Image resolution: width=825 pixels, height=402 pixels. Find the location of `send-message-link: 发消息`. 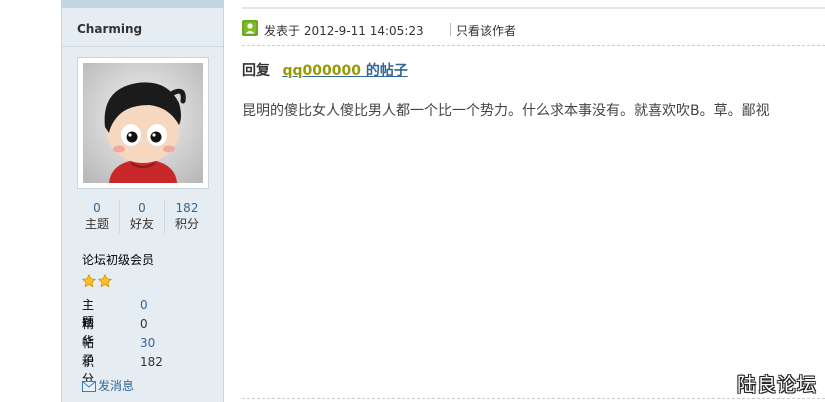

send-message-link: 发消息 is located at coordinates (108, 385).